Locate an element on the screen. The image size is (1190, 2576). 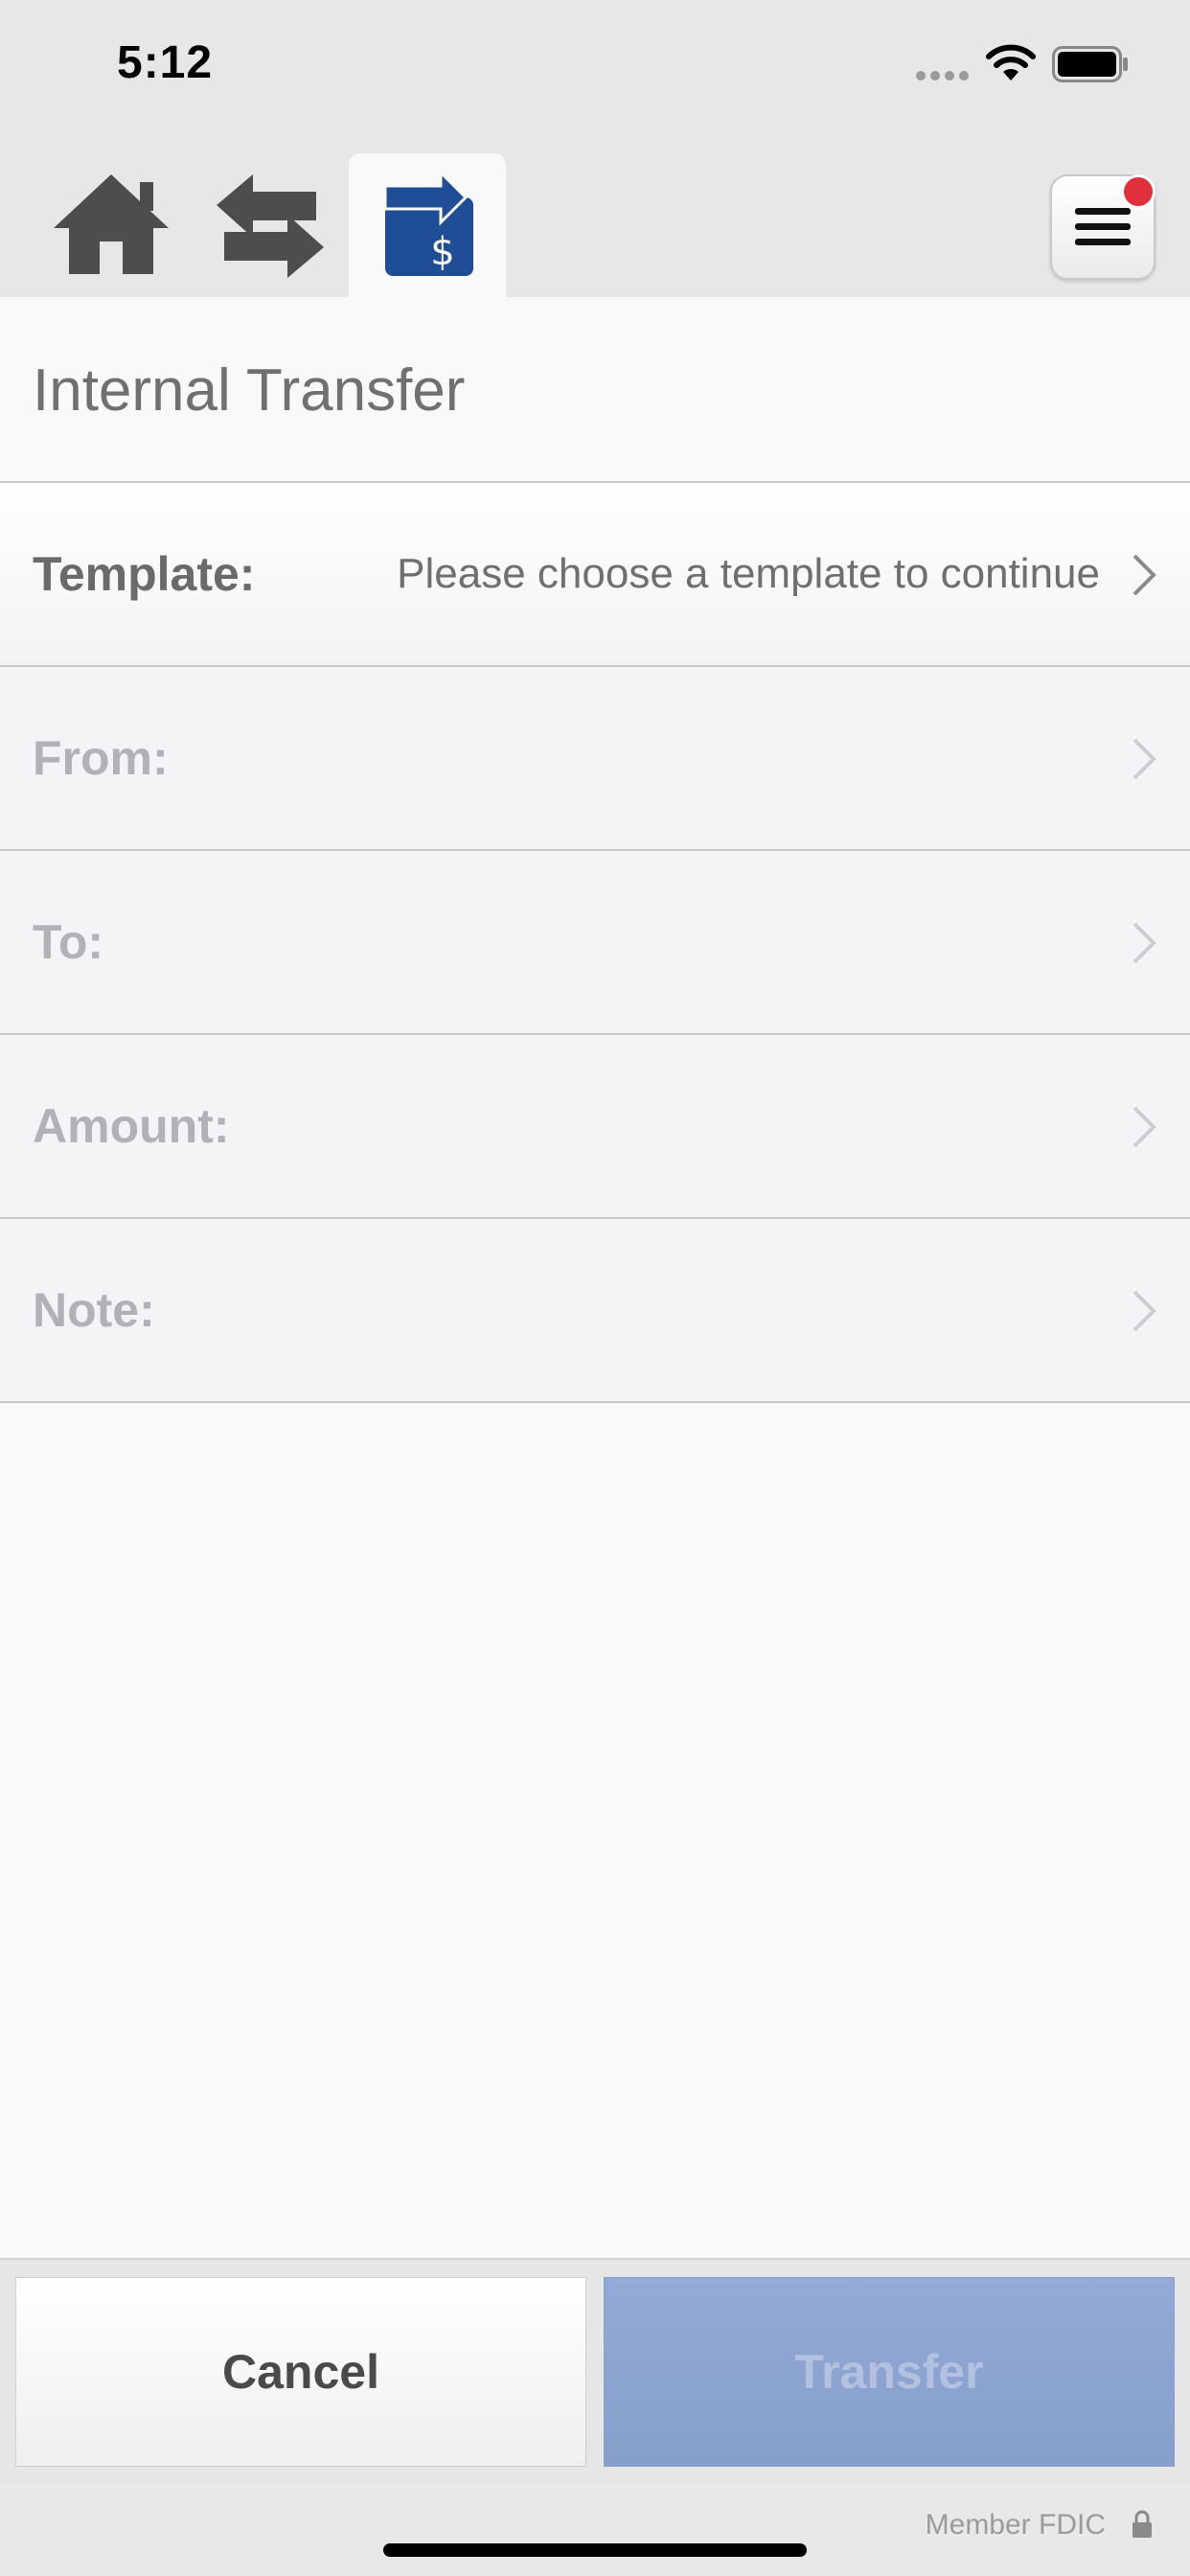
action-bar: Cancel Transfer is located at coordinates (595, 2370).